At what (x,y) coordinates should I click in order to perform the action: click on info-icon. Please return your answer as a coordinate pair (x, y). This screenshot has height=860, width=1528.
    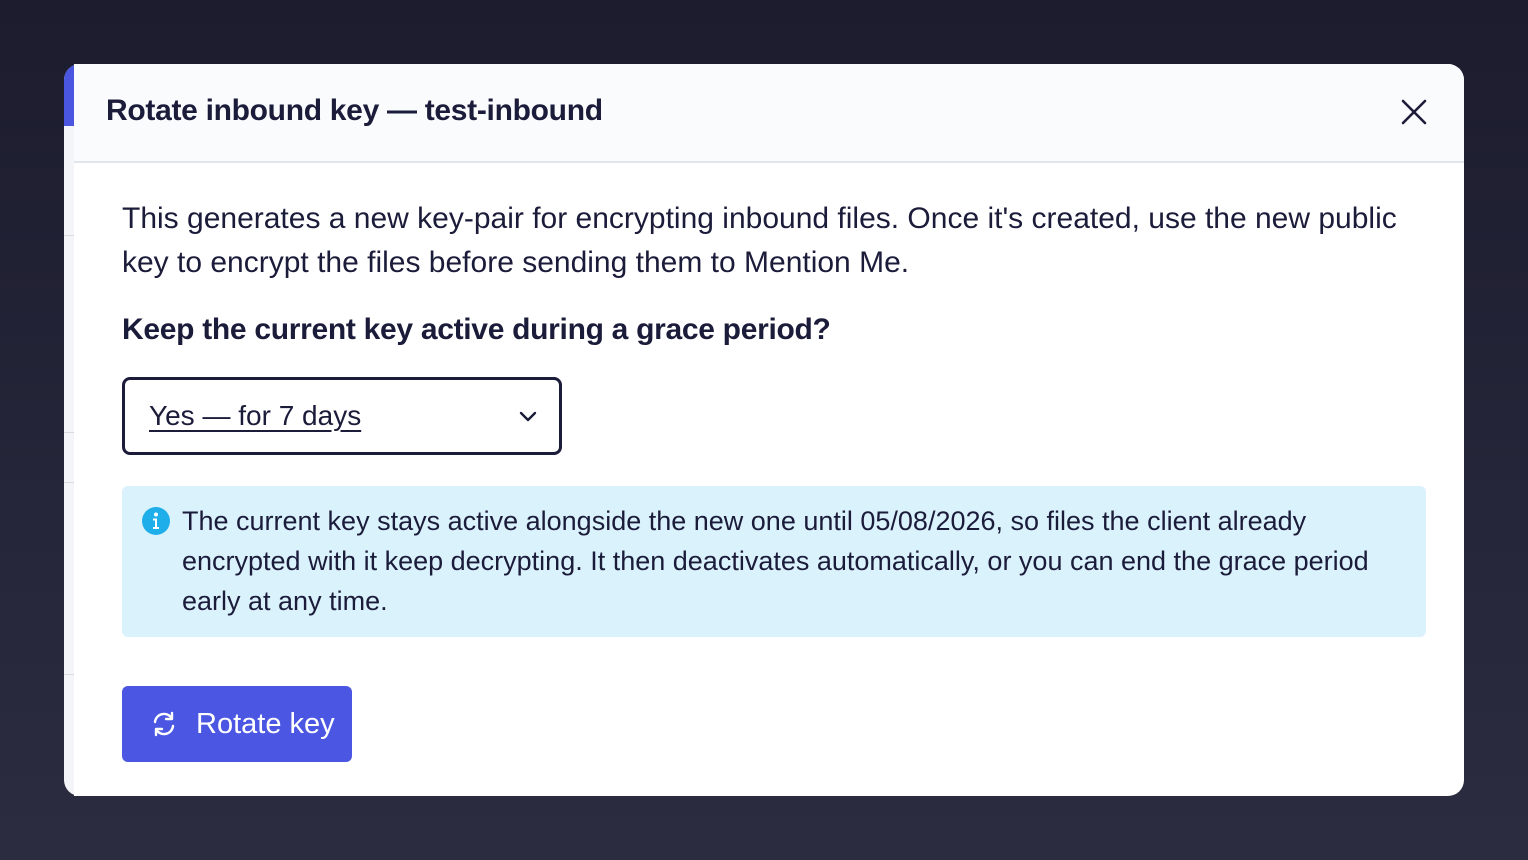
    Looking at the image, I should click on (156, 521).